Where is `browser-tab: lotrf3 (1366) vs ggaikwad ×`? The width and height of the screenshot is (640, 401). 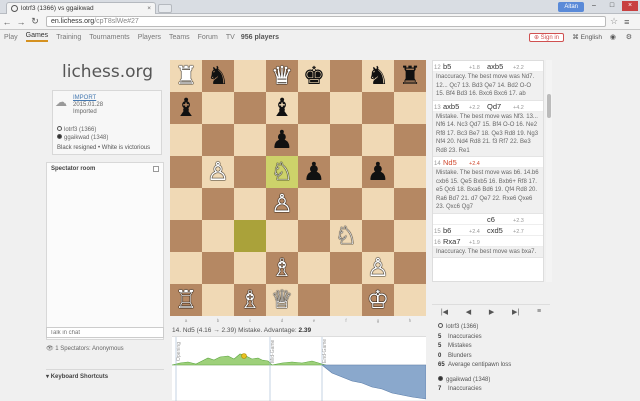 browser-tab: lotrf3 (1366) vs ggaikwad × is located at coordinates (81, 8).